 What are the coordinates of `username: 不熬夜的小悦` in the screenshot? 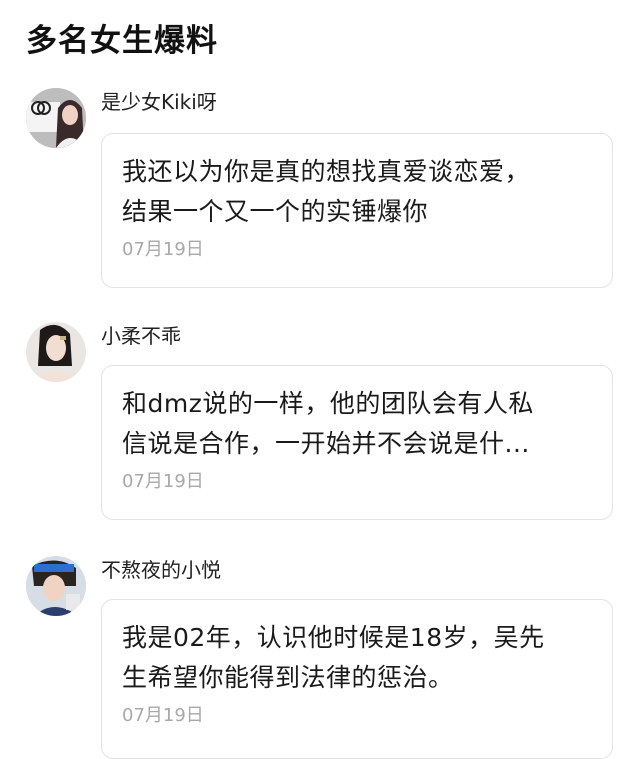 It's located at (161, 570).